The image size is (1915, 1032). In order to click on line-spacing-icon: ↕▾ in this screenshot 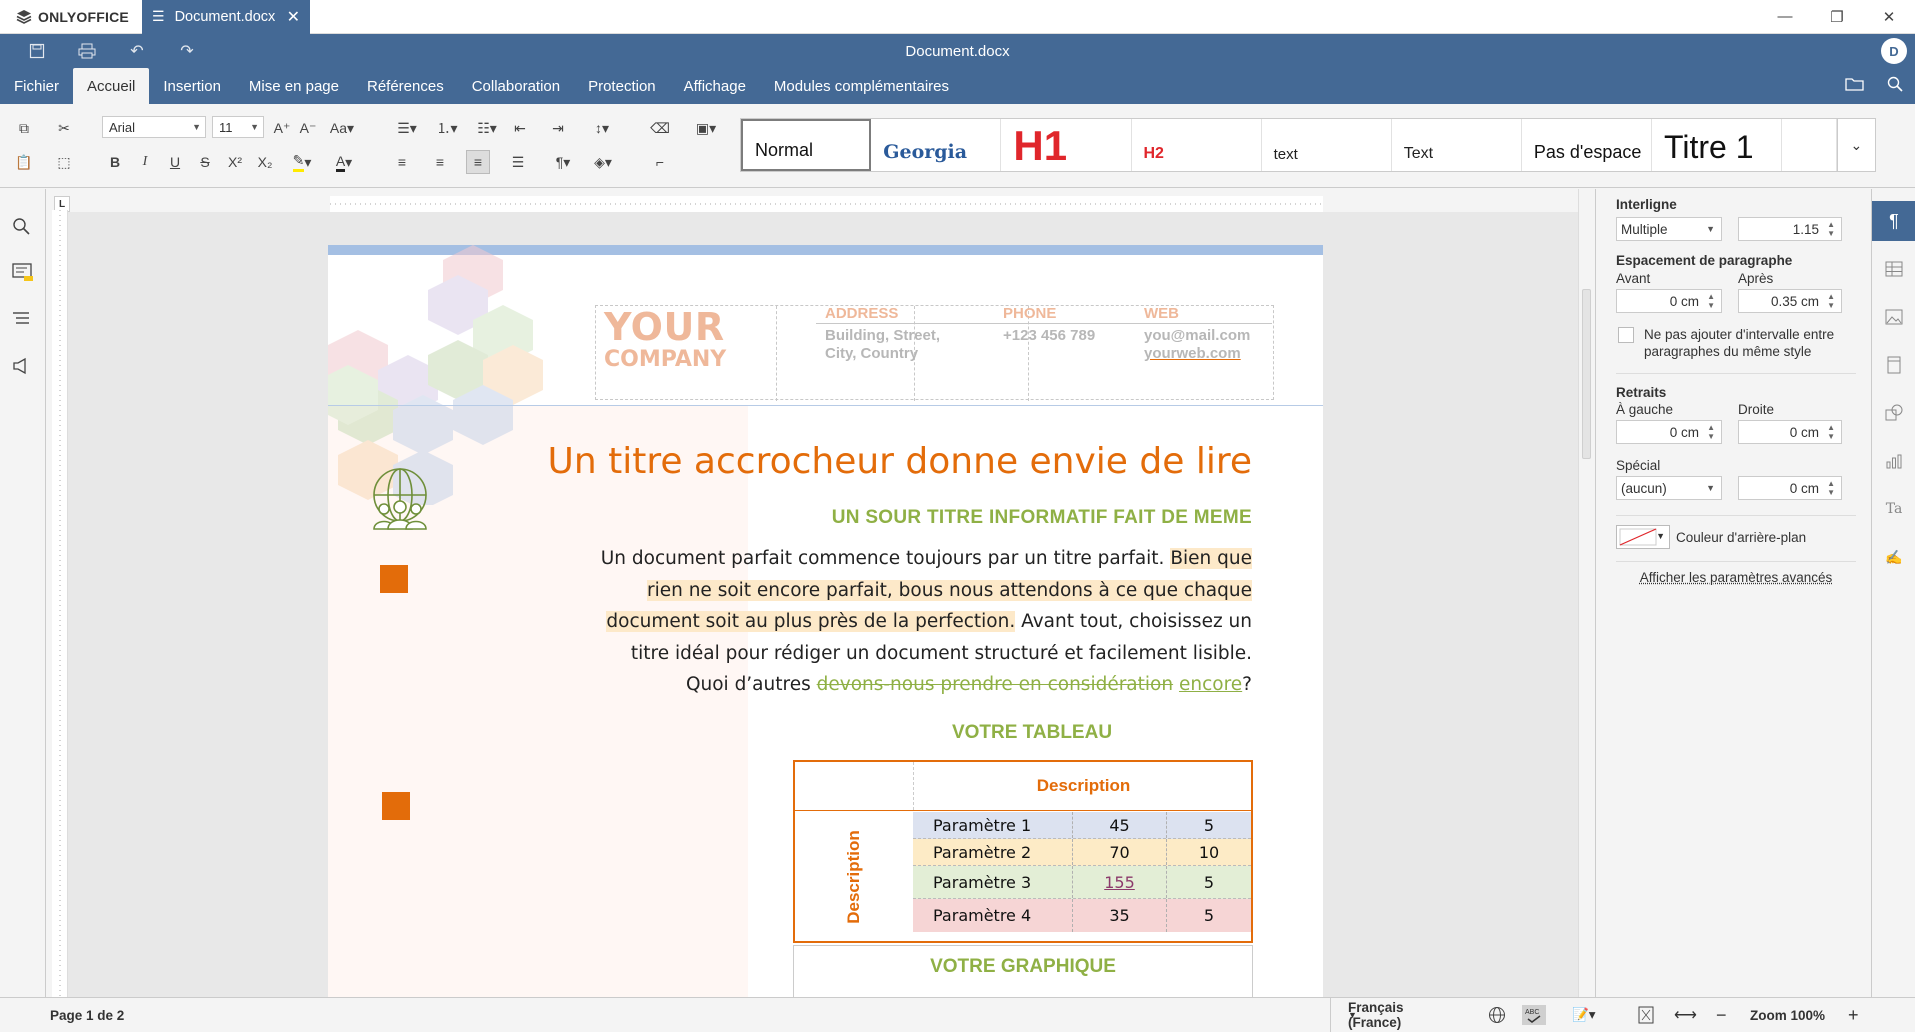, I will do `click(602, 128)`.